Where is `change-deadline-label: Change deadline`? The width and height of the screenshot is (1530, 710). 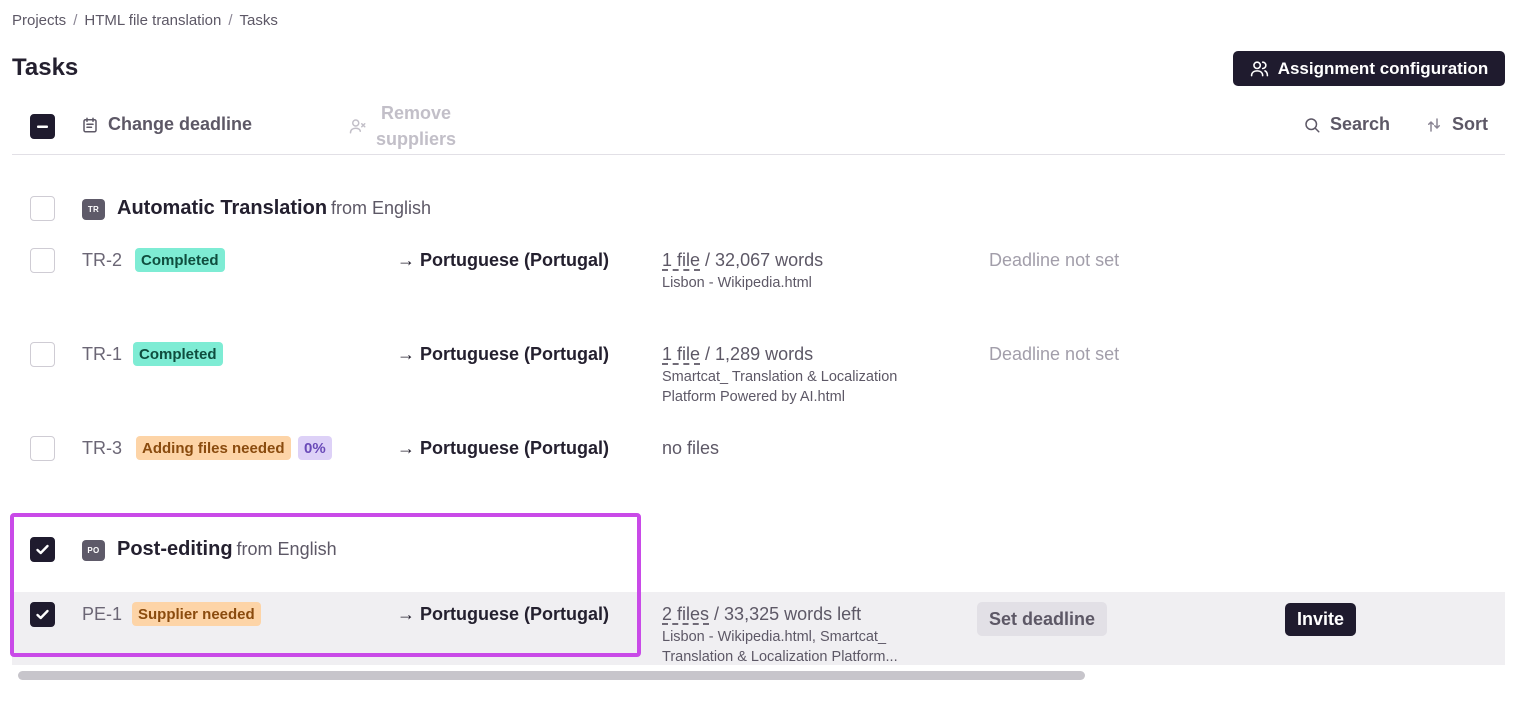 change-deadline-label: Change deadline is located at coordinates (180, 124).